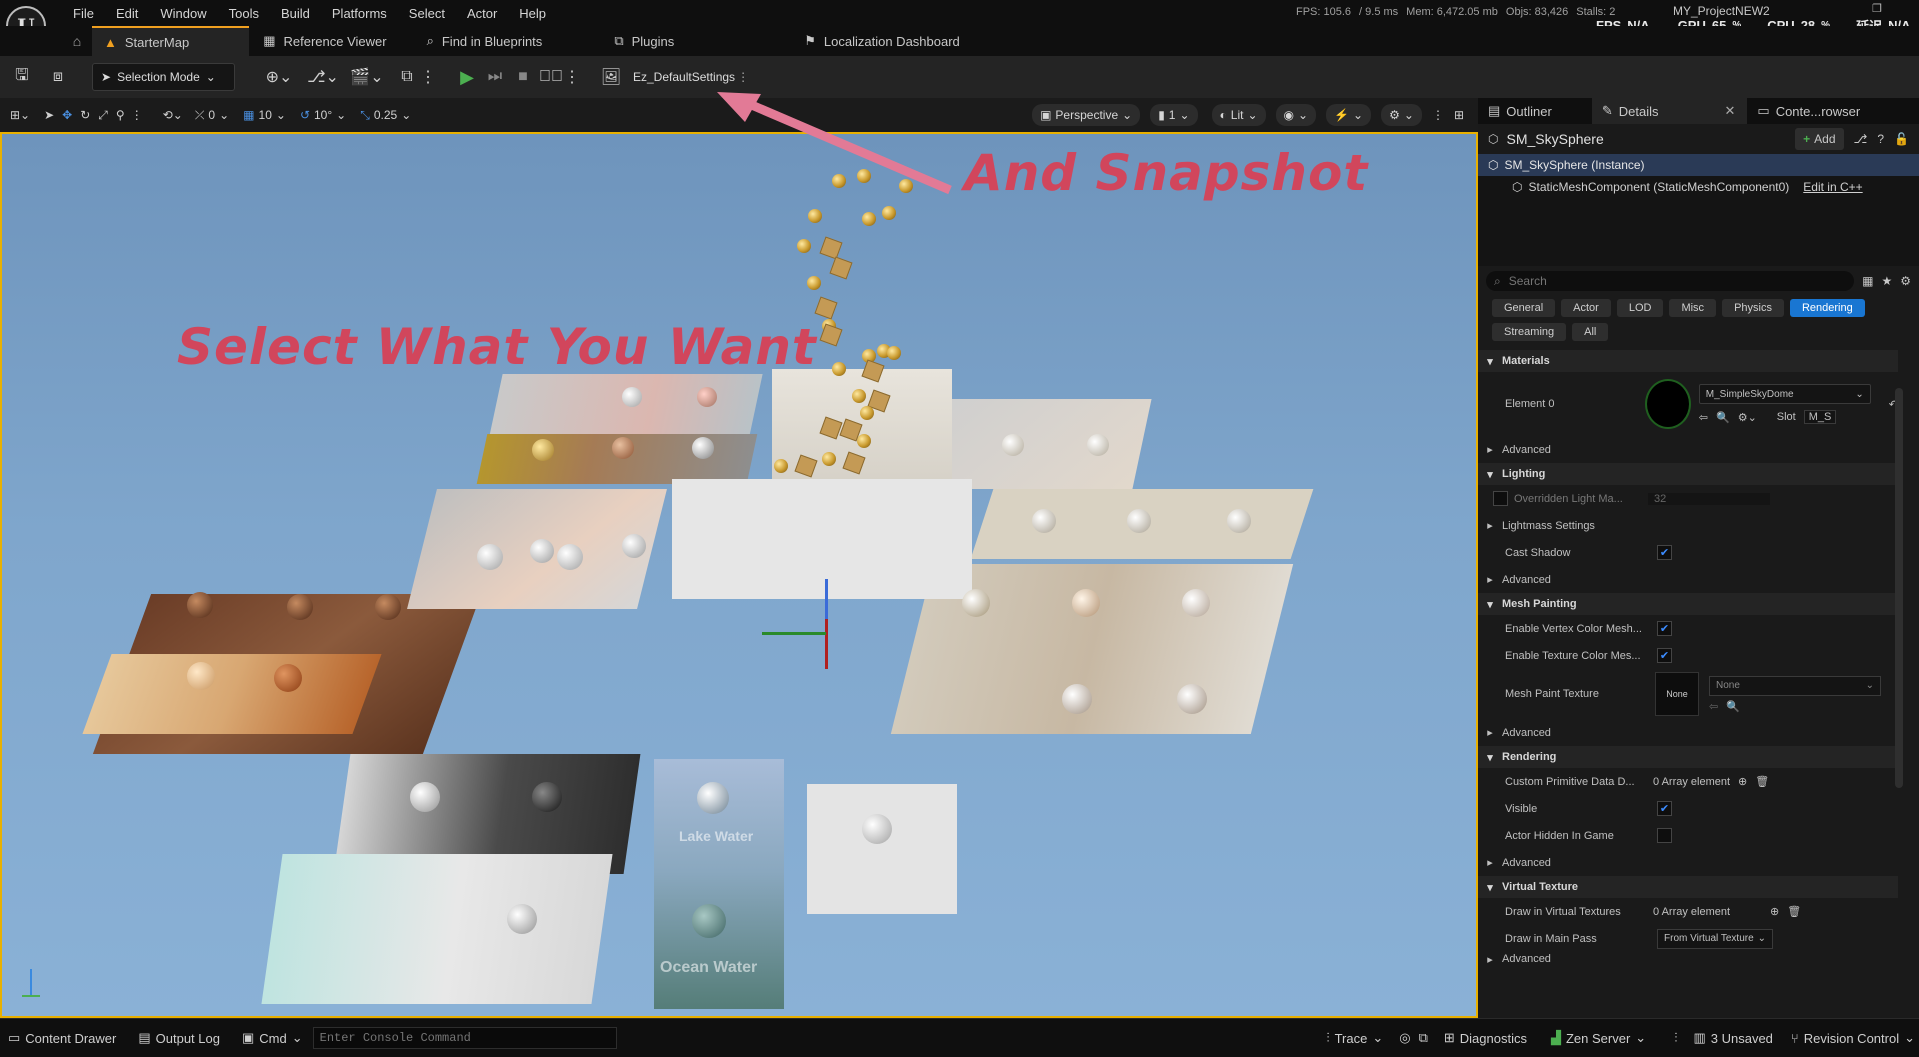 This screenshot has height=1057, width=1919. Describe the element at coordinates (1688, 959) in the screenshot. I see `vt-advanced: ▸ Advanced` at that location.